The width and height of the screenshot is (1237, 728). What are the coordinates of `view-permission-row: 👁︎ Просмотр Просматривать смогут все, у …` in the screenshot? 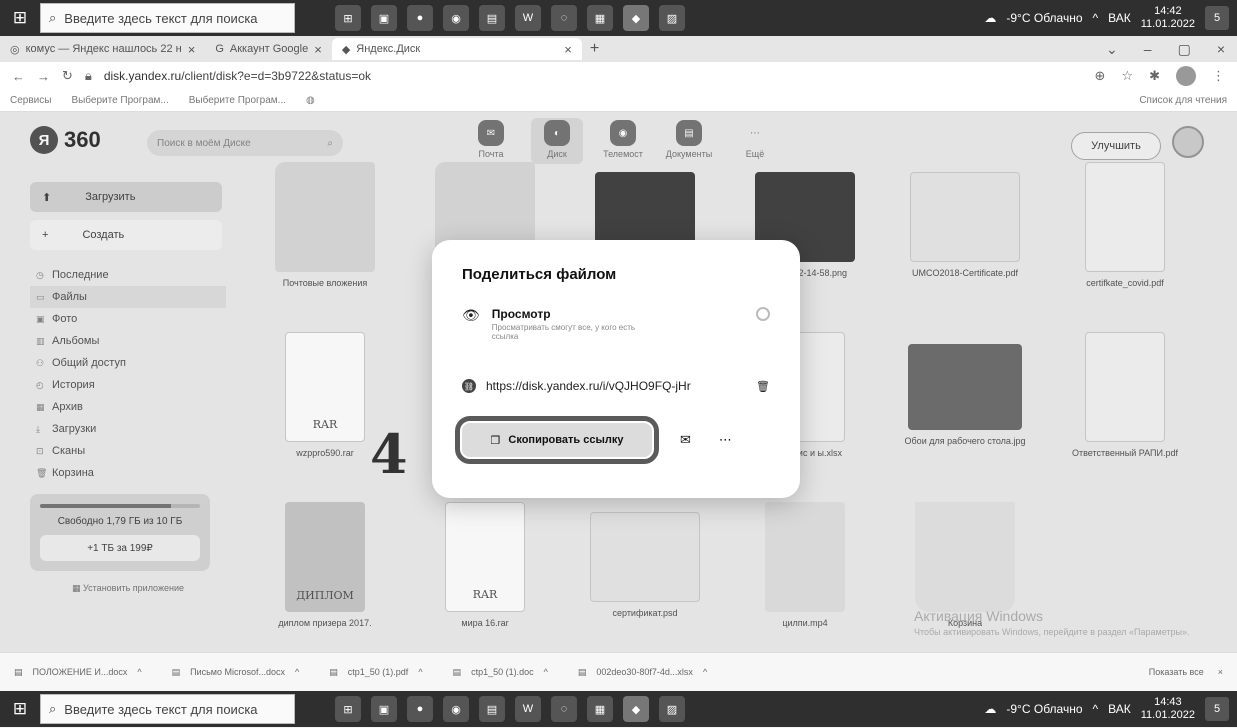 It's located at (616, 324).